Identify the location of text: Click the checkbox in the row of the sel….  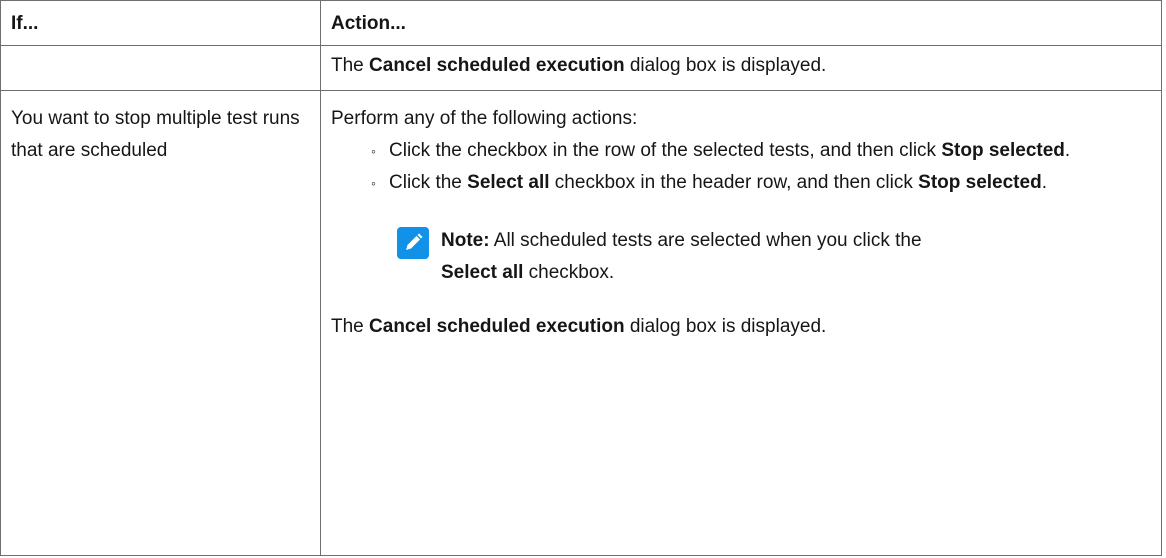
(665, 150).